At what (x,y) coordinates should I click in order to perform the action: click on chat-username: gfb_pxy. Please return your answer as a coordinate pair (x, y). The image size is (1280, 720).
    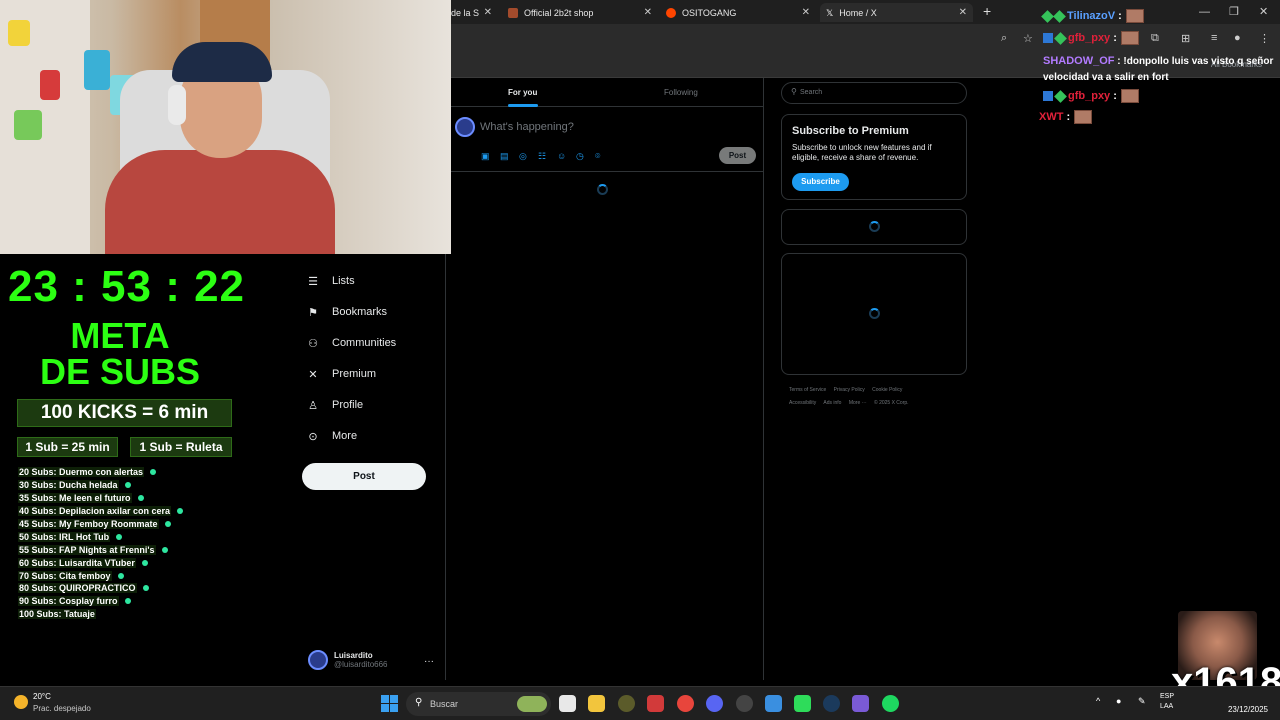
    Looking at the image, I should click on (1089, 38).